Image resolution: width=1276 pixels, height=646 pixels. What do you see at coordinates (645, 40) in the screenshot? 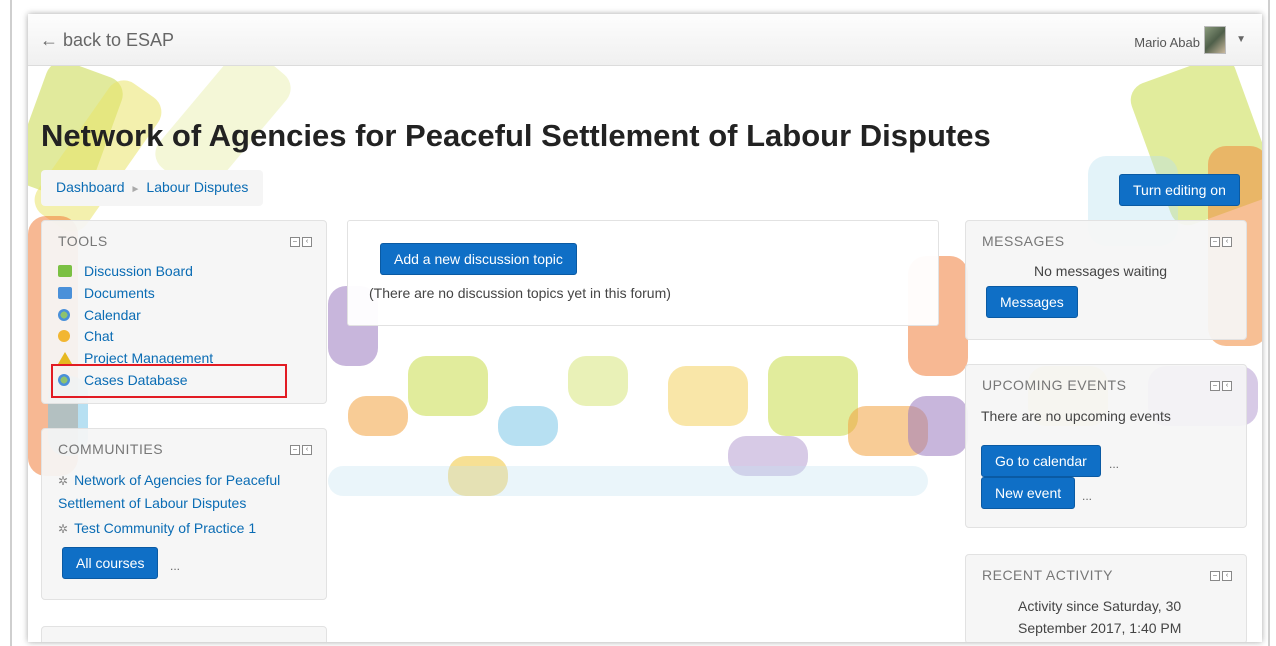
I see `top-navbar: ← back to ESAP Mario Abab ▼` at bounding box center [645, 40].